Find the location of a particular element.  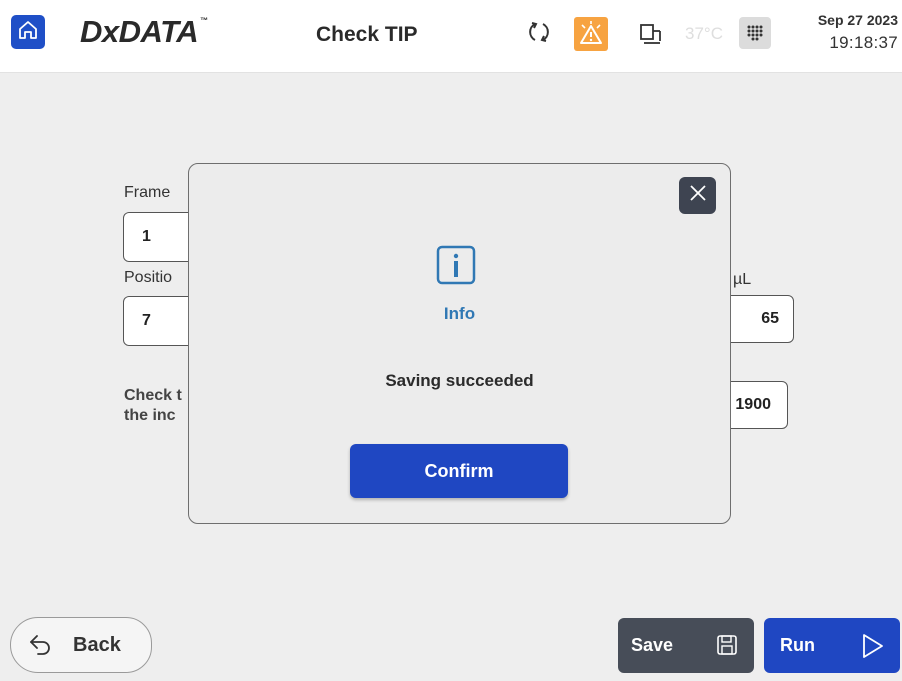

check-note-line1: Check t is located at coordinates (153, 395).